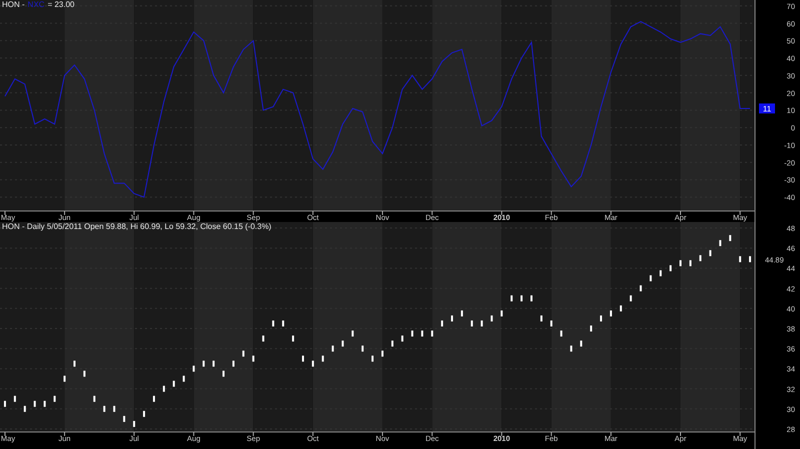  Describe the element at coordinates (61, 5) in the screenshot. I see `chart-title: = 23.00` at that location.